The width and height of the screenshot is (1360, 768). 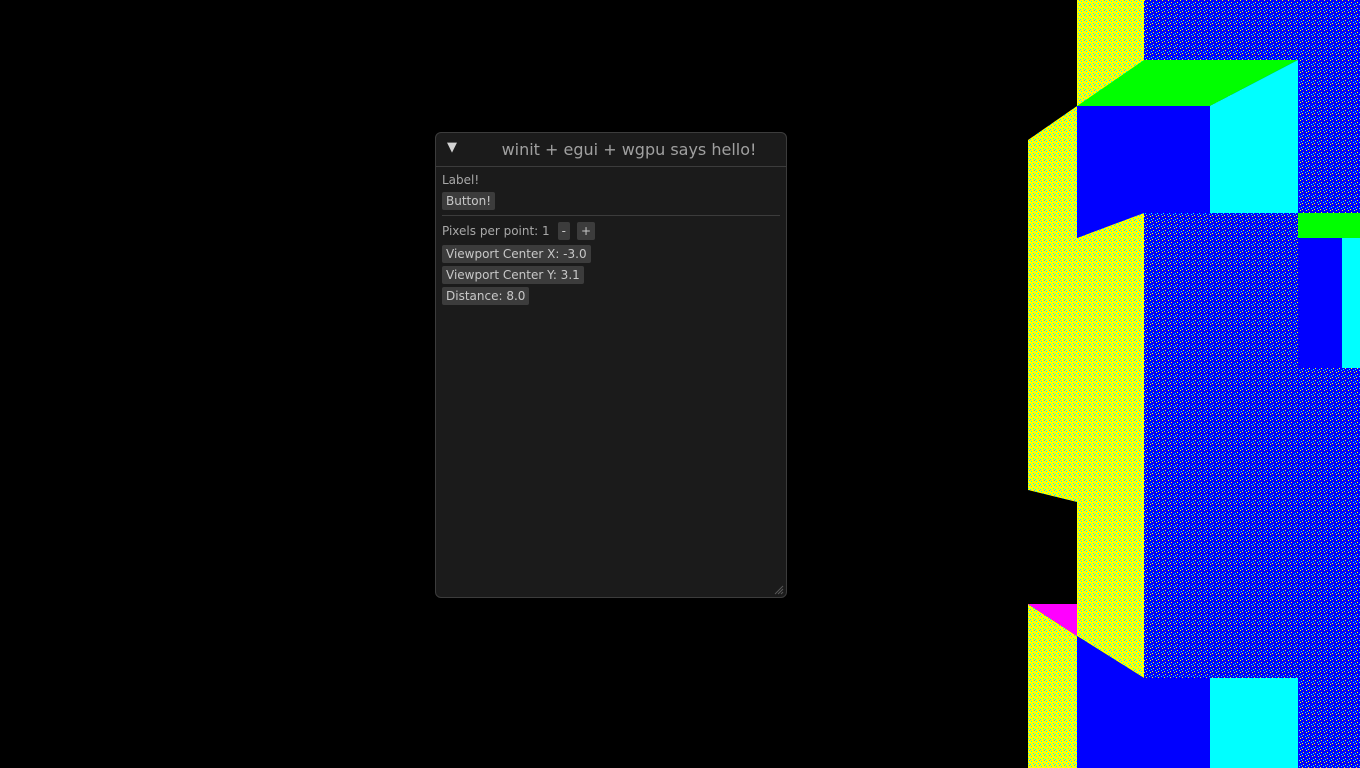 I want to click on window-title-bar: ▼ winit + egui + wgpu says hello!, so click(x=611, y=150).